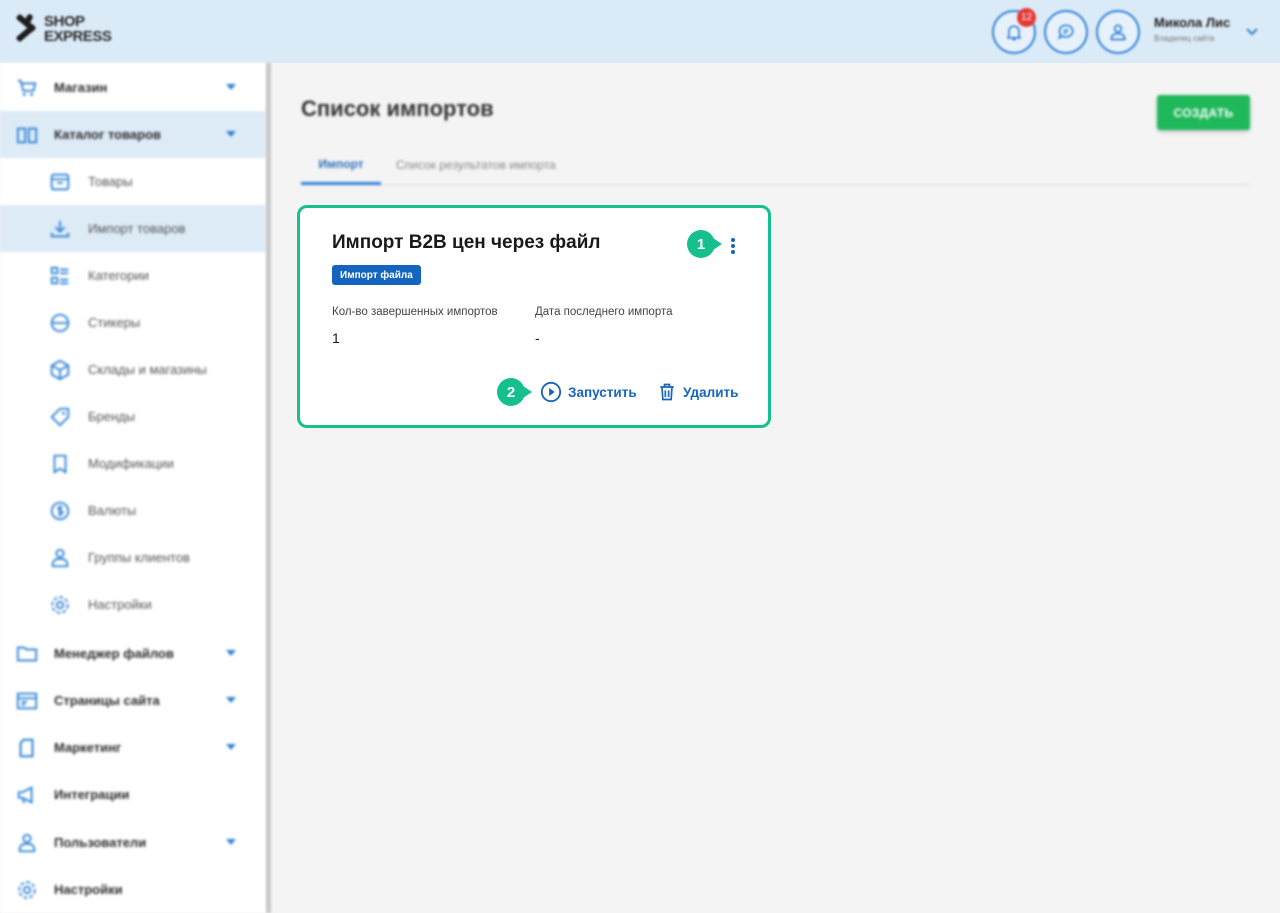 Image resolution: width=1280 pixels, height=913 pixels. I want to click on sidebar-item-site-pages: Страницы сайта, so click(133, 700).